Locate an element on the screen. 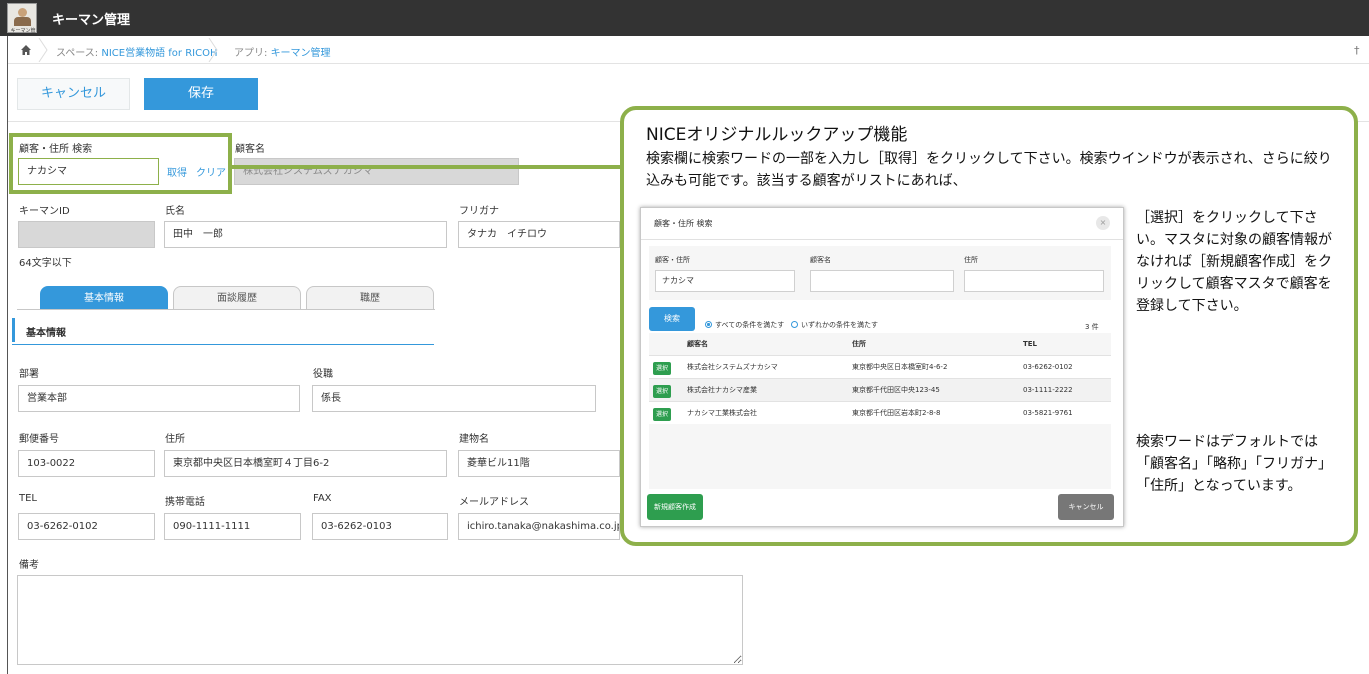 This screenshot has height=674, width=1369. customer-name-label: 顧客名 is located at coordinates (250, 149).